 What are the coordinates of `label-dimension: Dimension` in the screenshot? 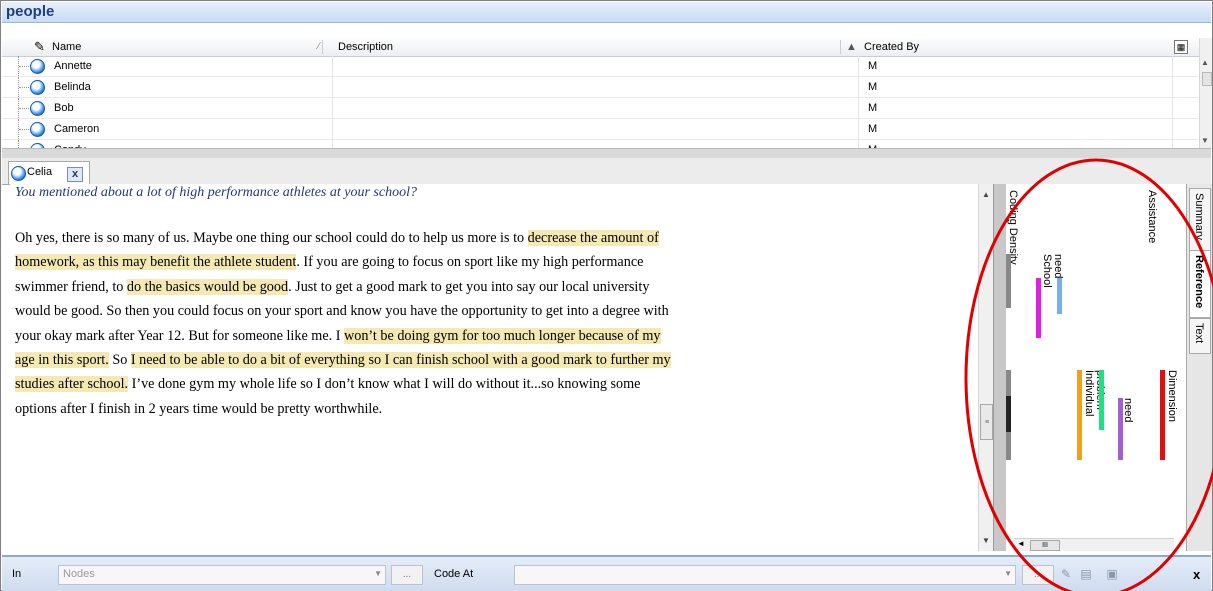 It's located at (1172, 396).